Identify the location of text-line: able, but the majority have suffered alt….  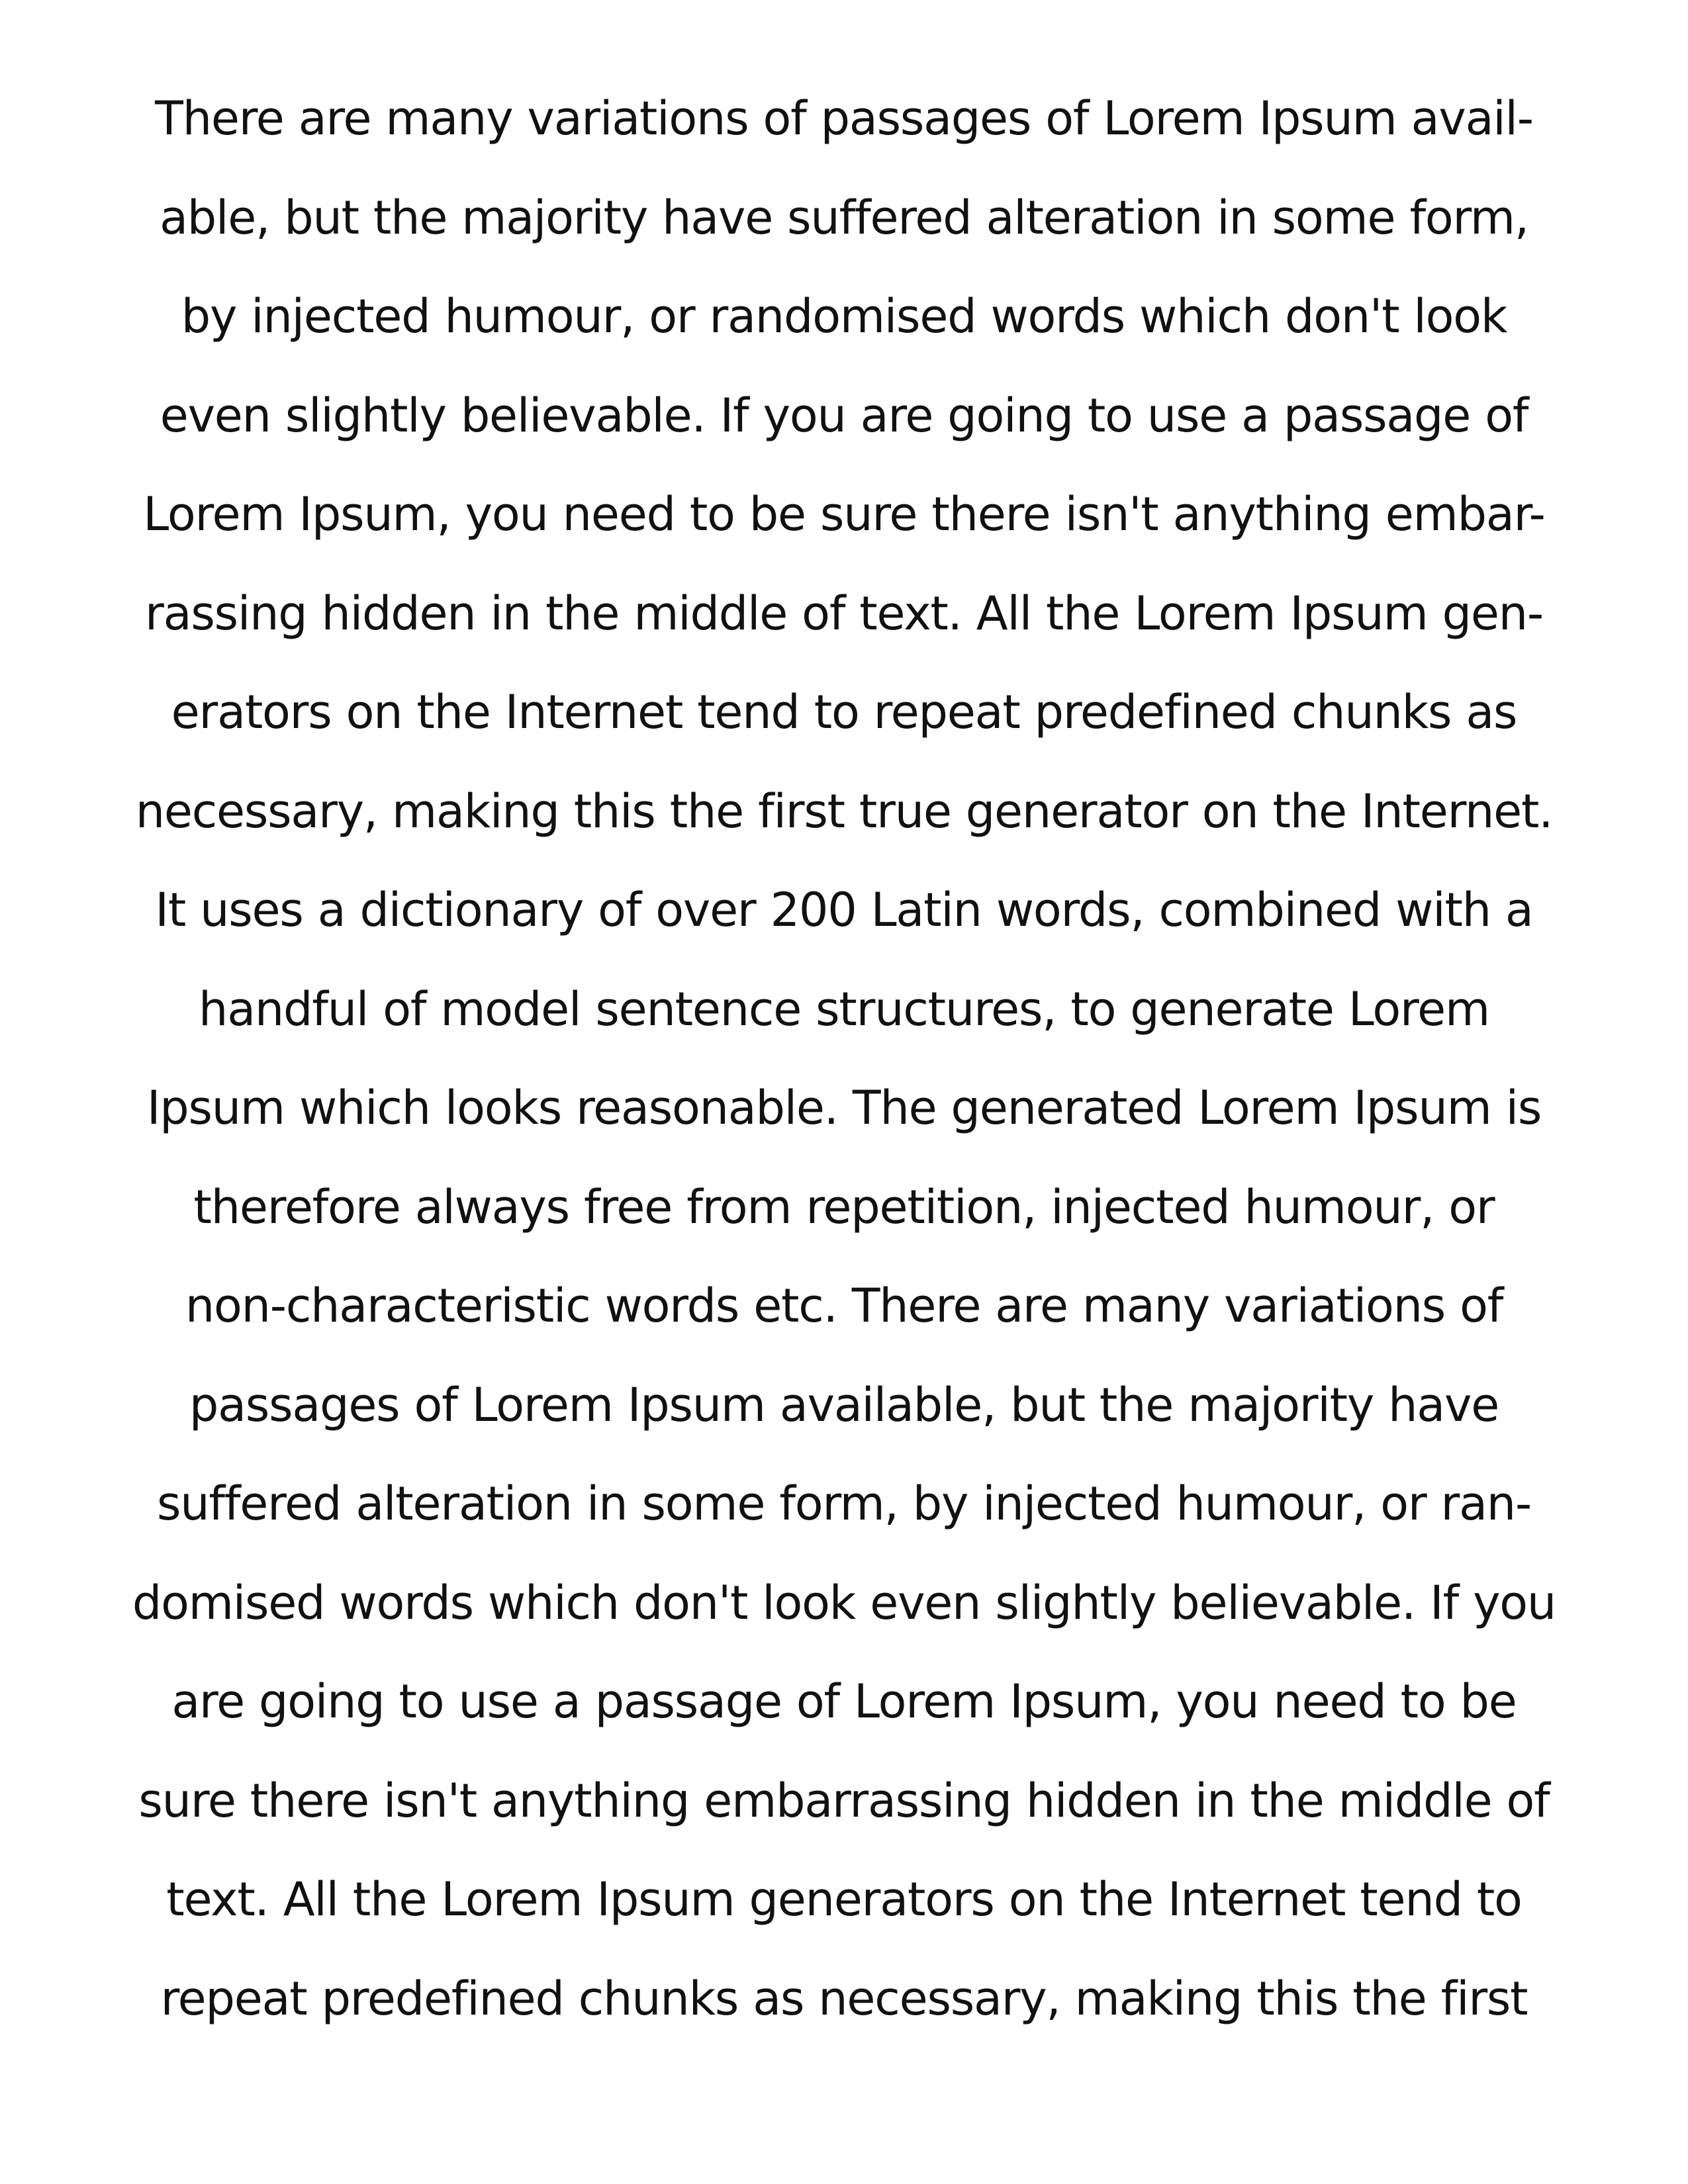
(844, 218).